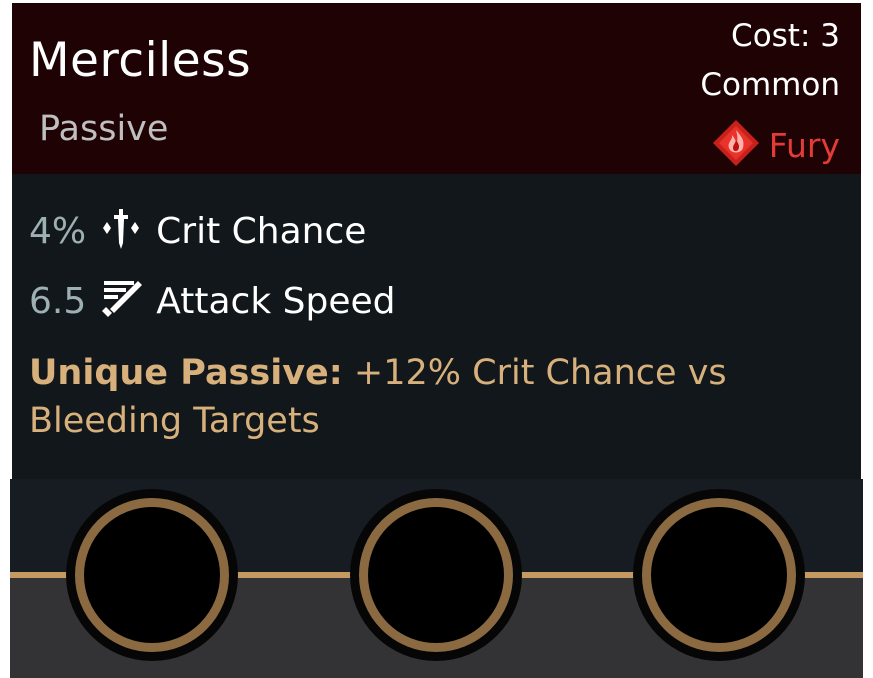 The image size is (873, 678). Describe the element at coordinates (58, 301) in the screenshot. I see `stat-value: 6.5` at that location.